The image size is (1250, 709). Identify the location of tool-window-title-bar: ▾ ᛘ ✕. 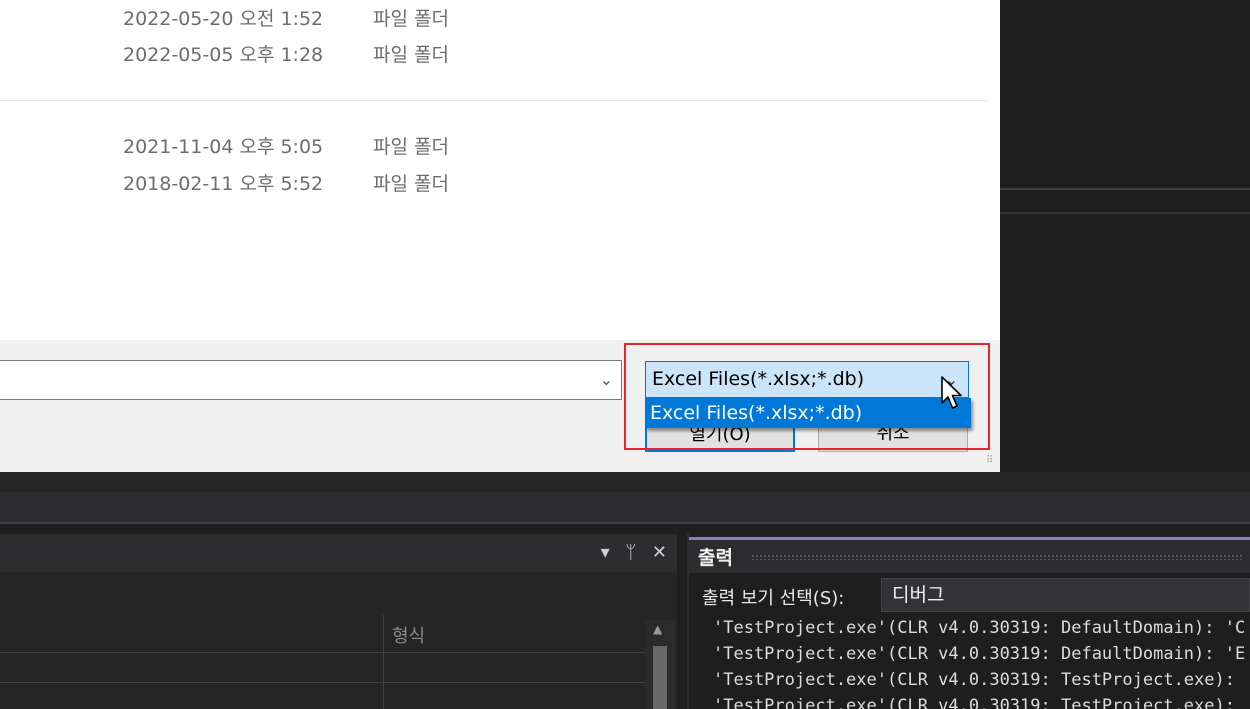
(338, 553).